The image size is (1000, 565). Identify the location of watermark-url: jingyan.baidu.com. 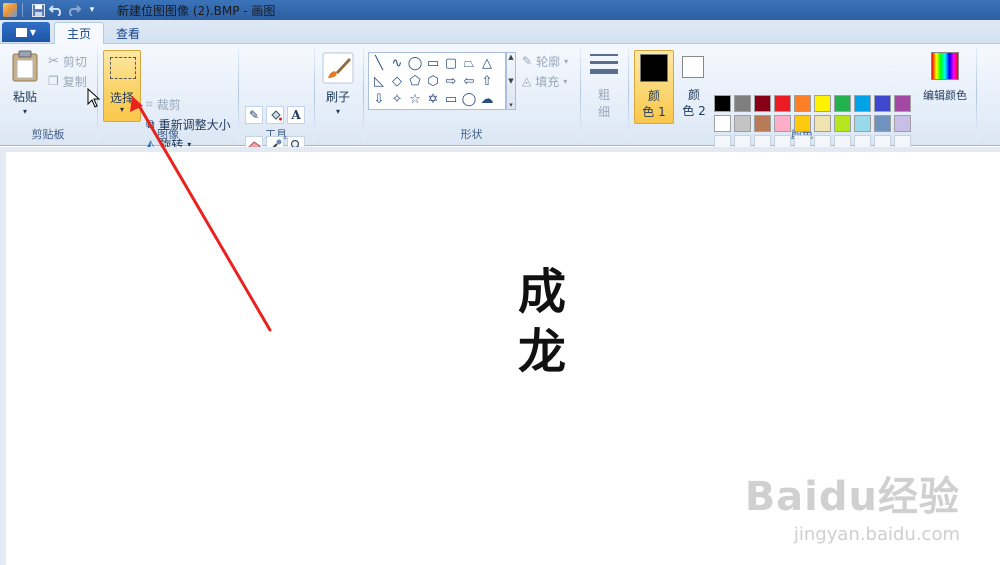
(876, 534).